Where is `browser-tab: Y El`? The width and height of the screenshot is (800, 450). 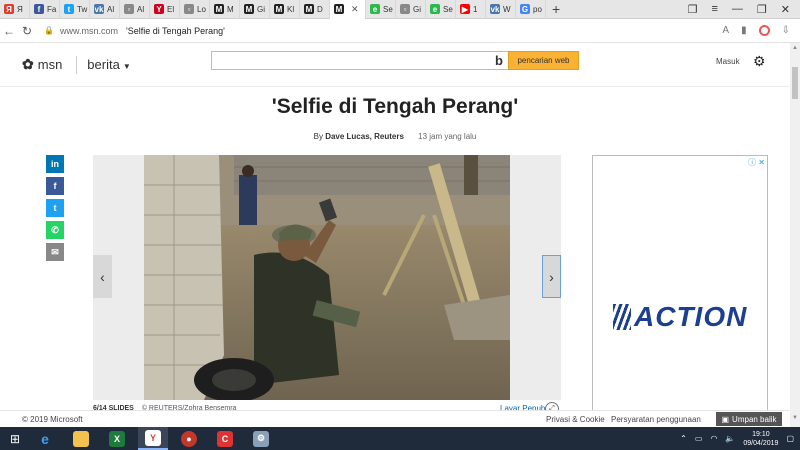 browser-tab: Y El is located at coordinates (165, 9).